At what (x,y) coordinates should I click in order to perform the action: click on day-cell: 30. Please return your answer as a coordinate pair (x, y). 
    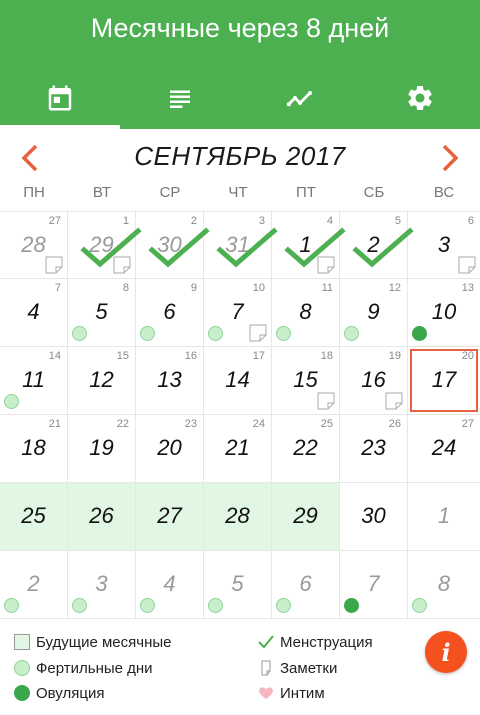
    Looking at the image, I should click on (374, 517).